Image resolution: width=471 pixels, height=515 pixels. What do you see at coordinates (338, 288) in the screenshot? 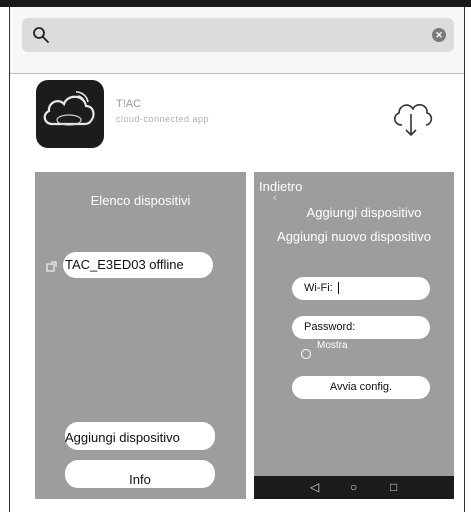
I see `text-cursor` at bounding box center [338, 288].